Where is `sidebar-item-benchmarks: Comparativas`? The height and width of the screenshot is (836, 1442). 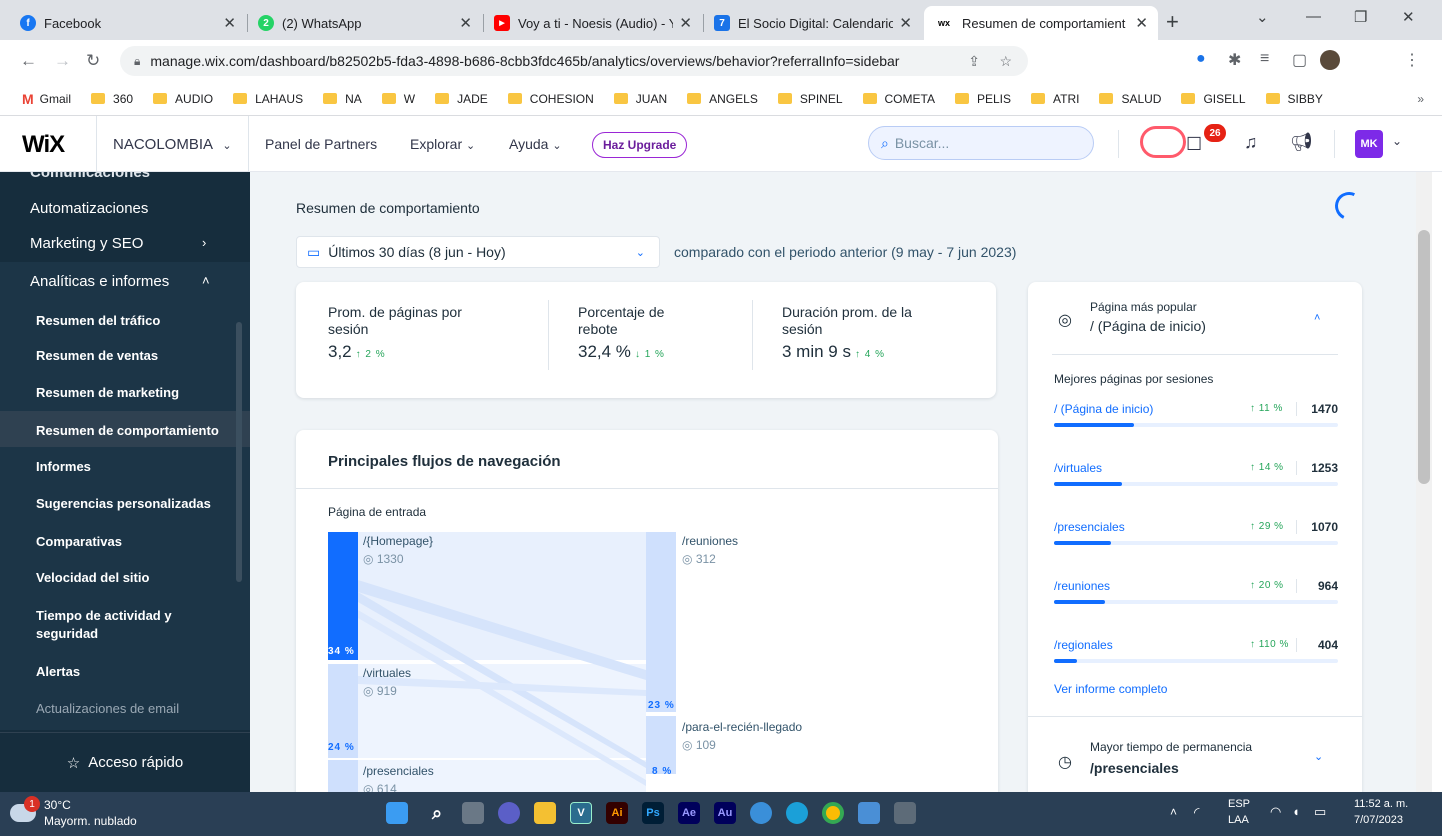 sidebar-item-benchmarks: Comparativas is located at coordinates (79, 541).